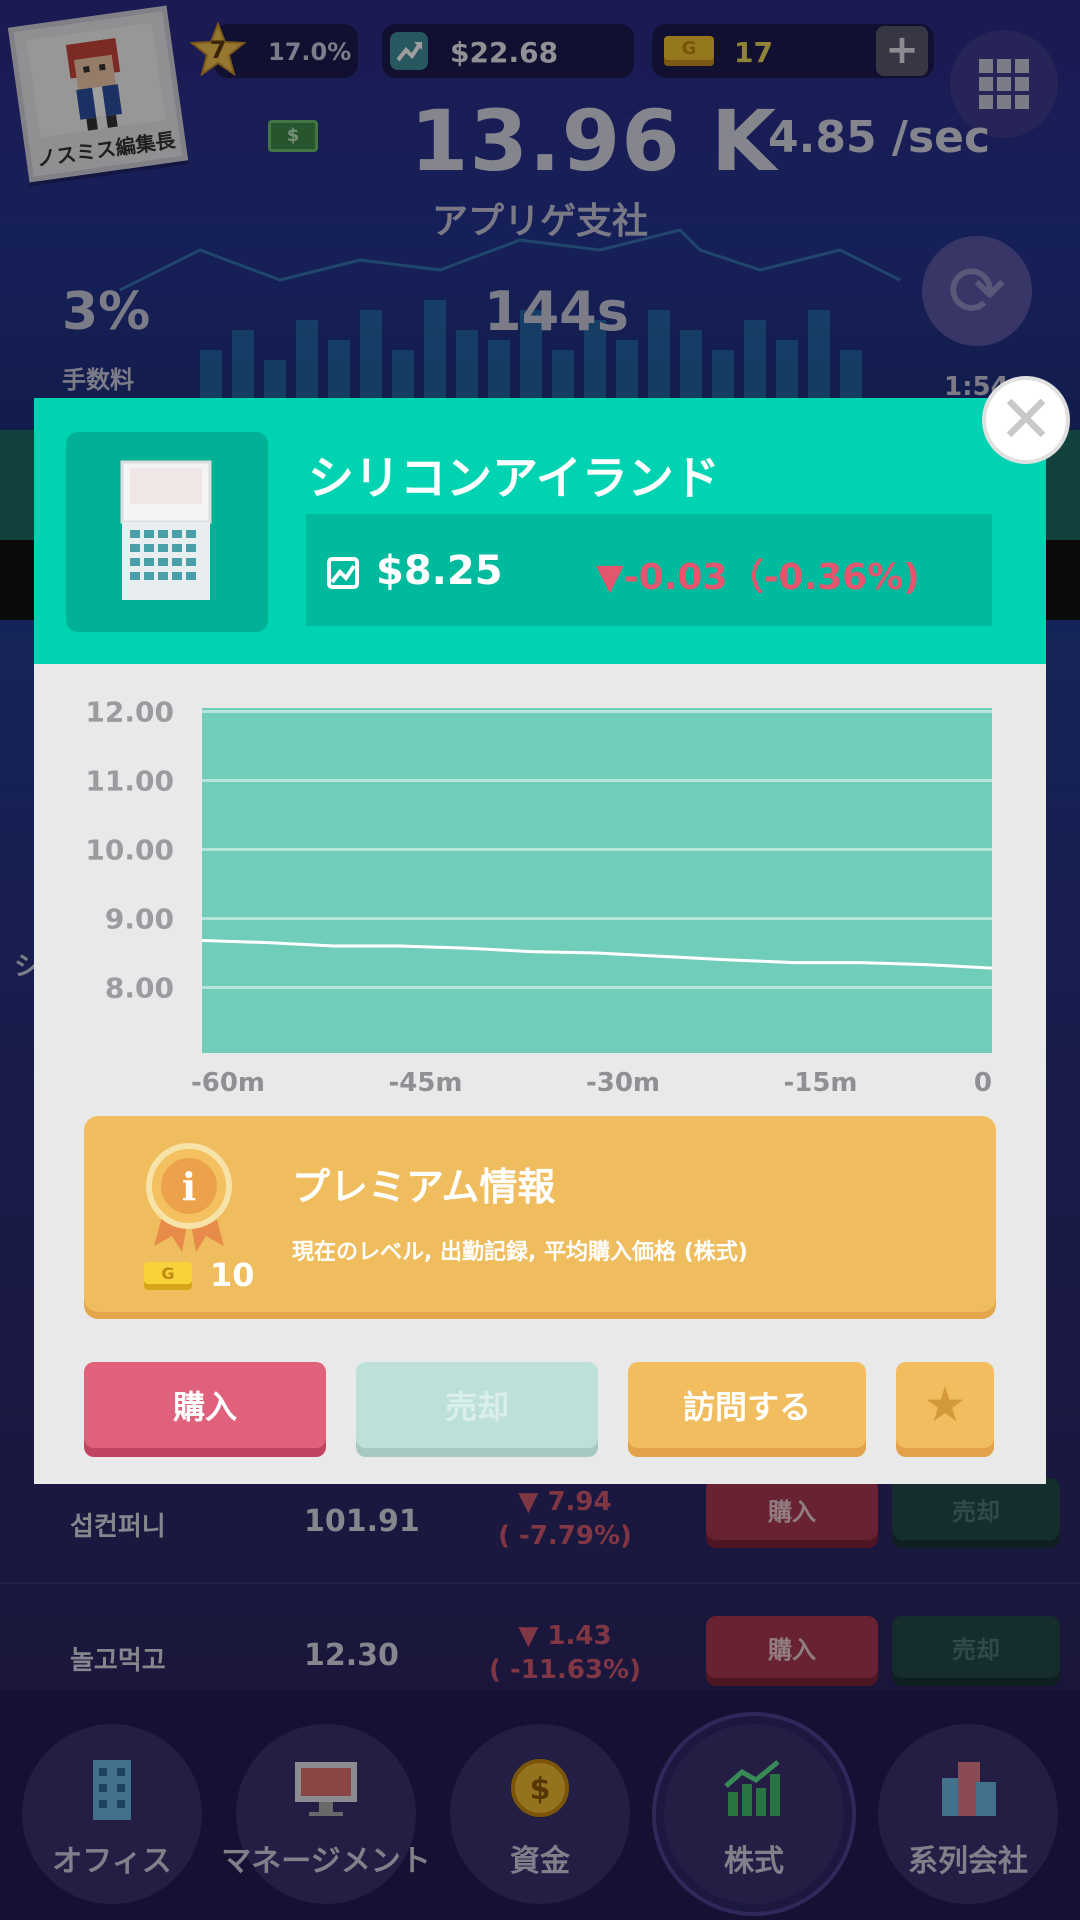  I want to click on premium-cost: 10, so click(232, 1275).